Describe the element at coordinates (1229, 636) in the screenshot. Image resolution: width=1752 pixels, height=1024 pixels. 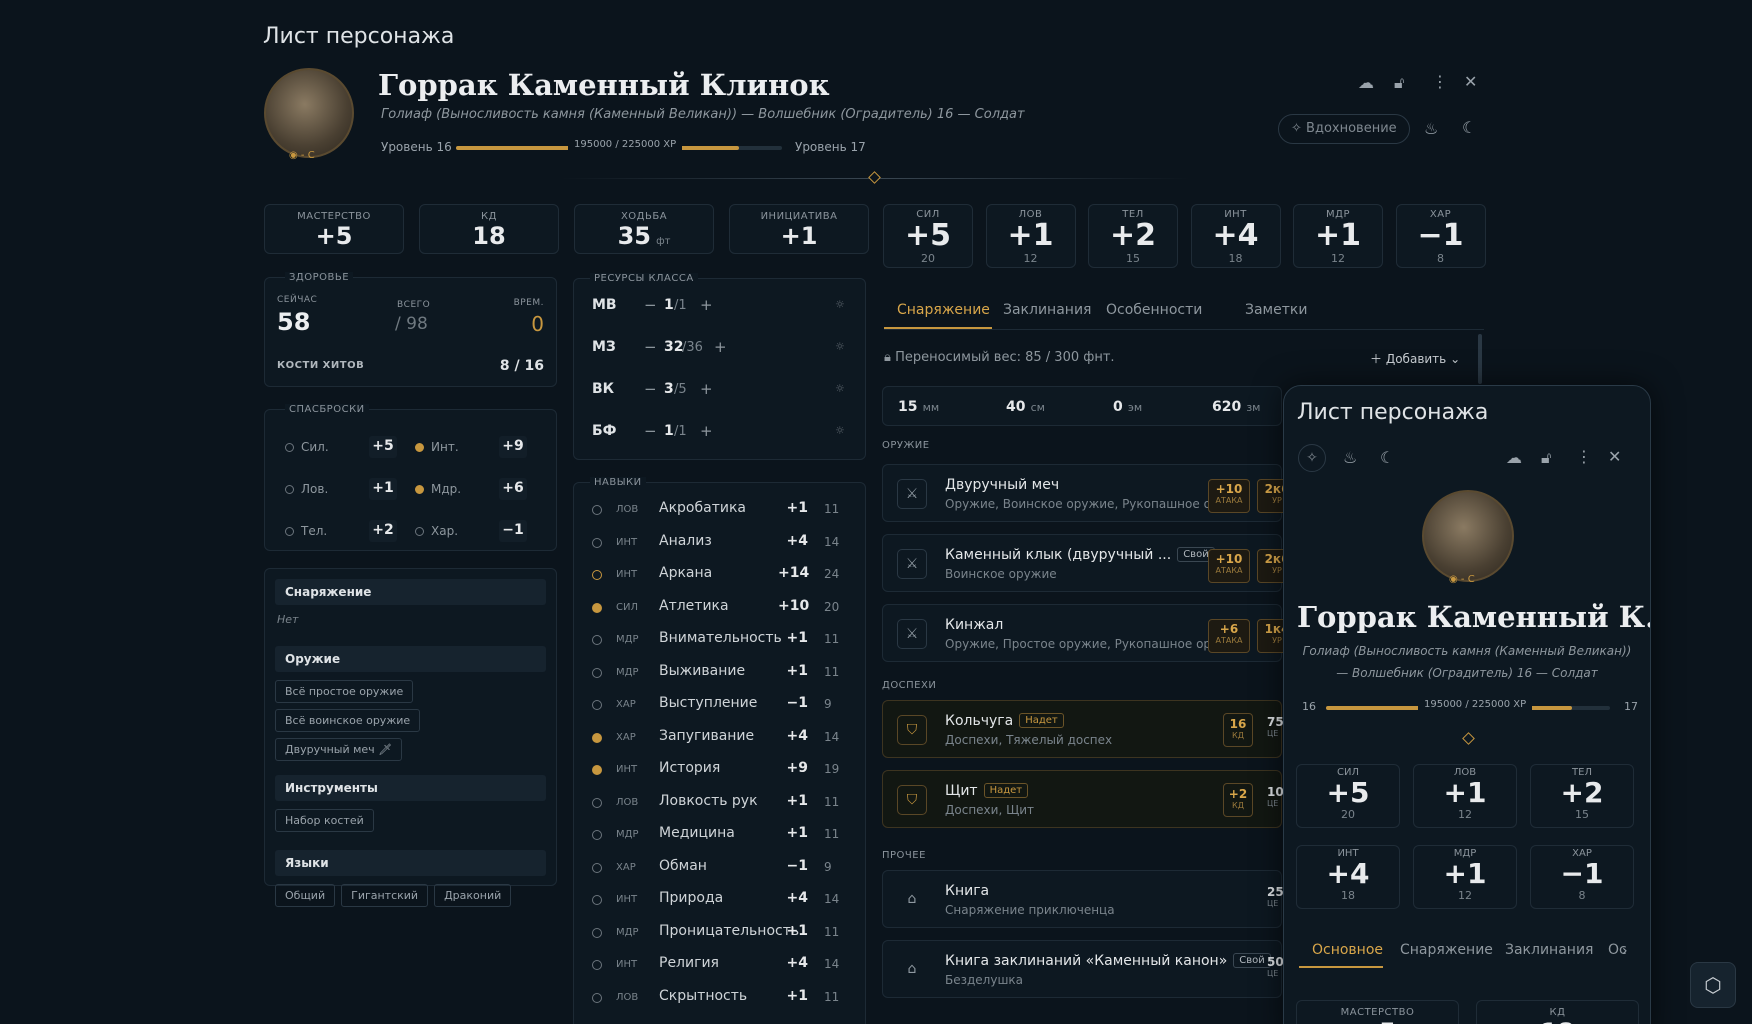
I see `attack-button: +6 АТАКА` at that location.